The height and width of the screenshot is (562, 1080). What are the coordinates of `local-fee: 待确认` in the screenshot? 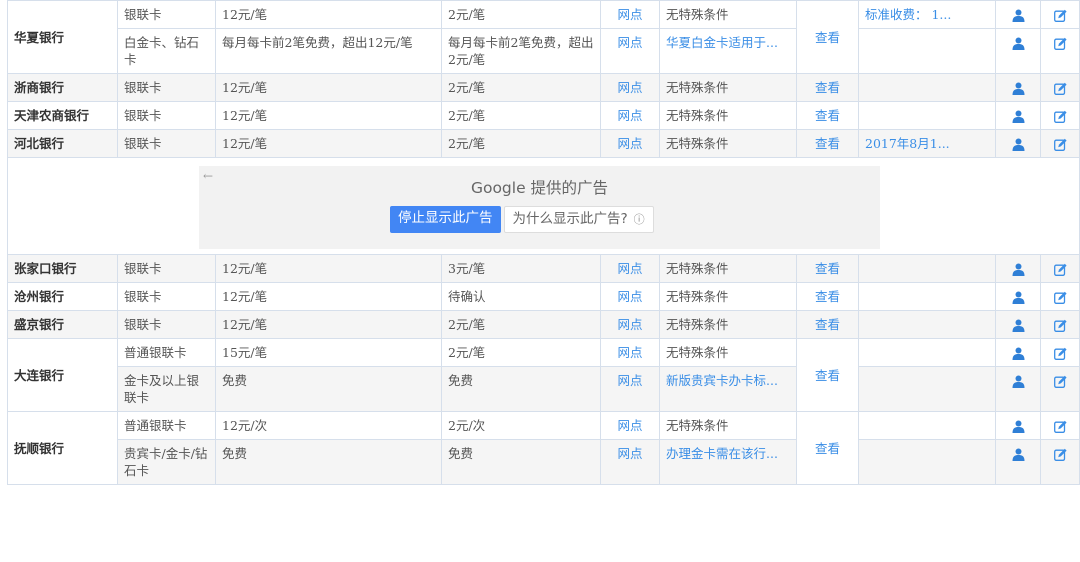 It's located at (521, 296).